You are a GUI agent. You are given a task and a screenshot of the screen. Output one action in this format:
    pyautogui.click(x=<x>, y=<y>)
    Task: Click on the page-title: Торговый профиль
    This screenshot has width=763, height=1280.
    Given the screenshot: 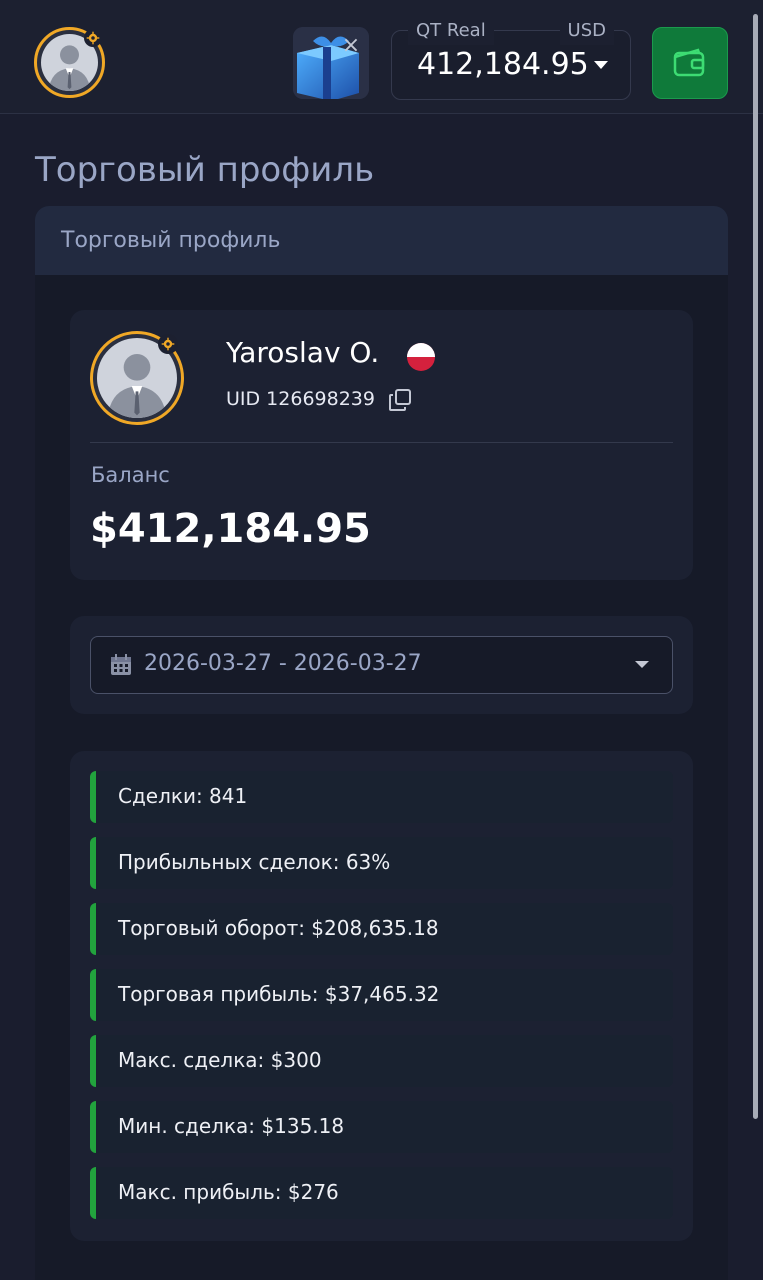 What is the action you would take?
    pyautogui.click(x=205, y=170)
    